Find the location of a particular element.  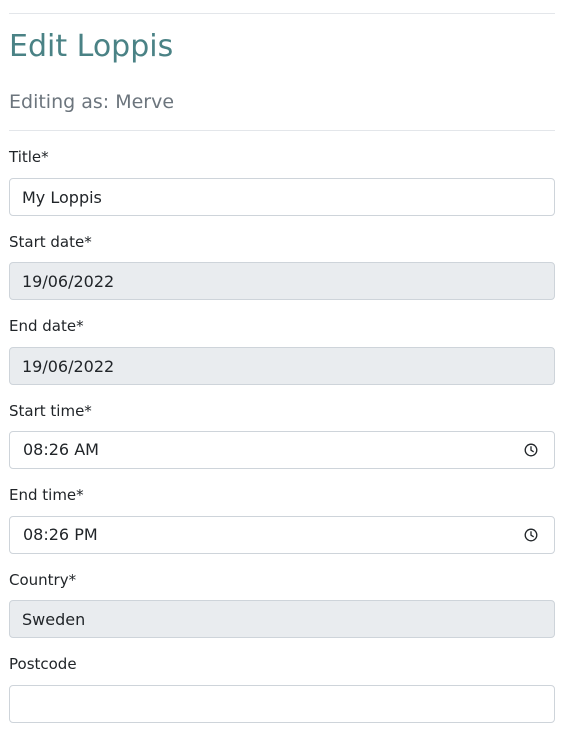

postcode-input is located at coordinates (282, 704).